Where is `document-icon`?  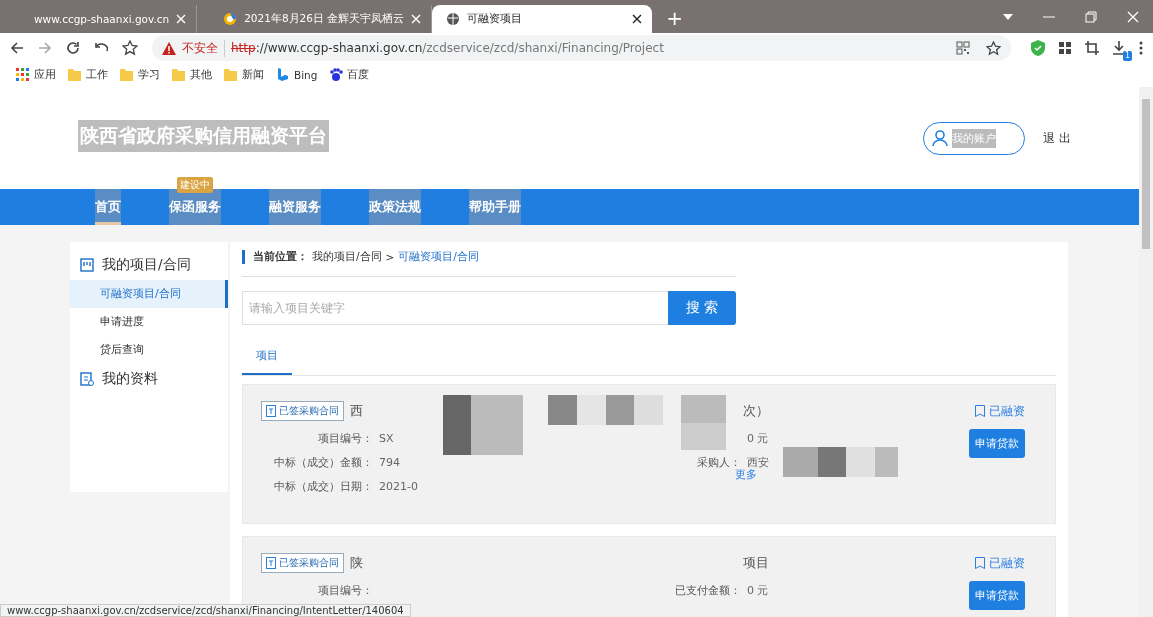 document-icon is located at coordinates (87, 379).